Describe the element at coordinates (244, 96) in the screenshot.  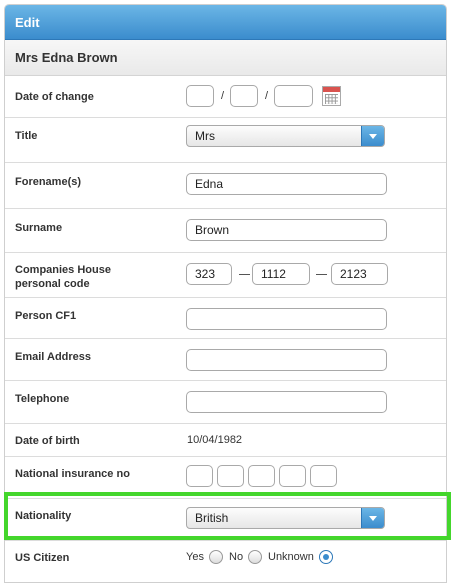
I see `date-of-change-month-input` at that location.